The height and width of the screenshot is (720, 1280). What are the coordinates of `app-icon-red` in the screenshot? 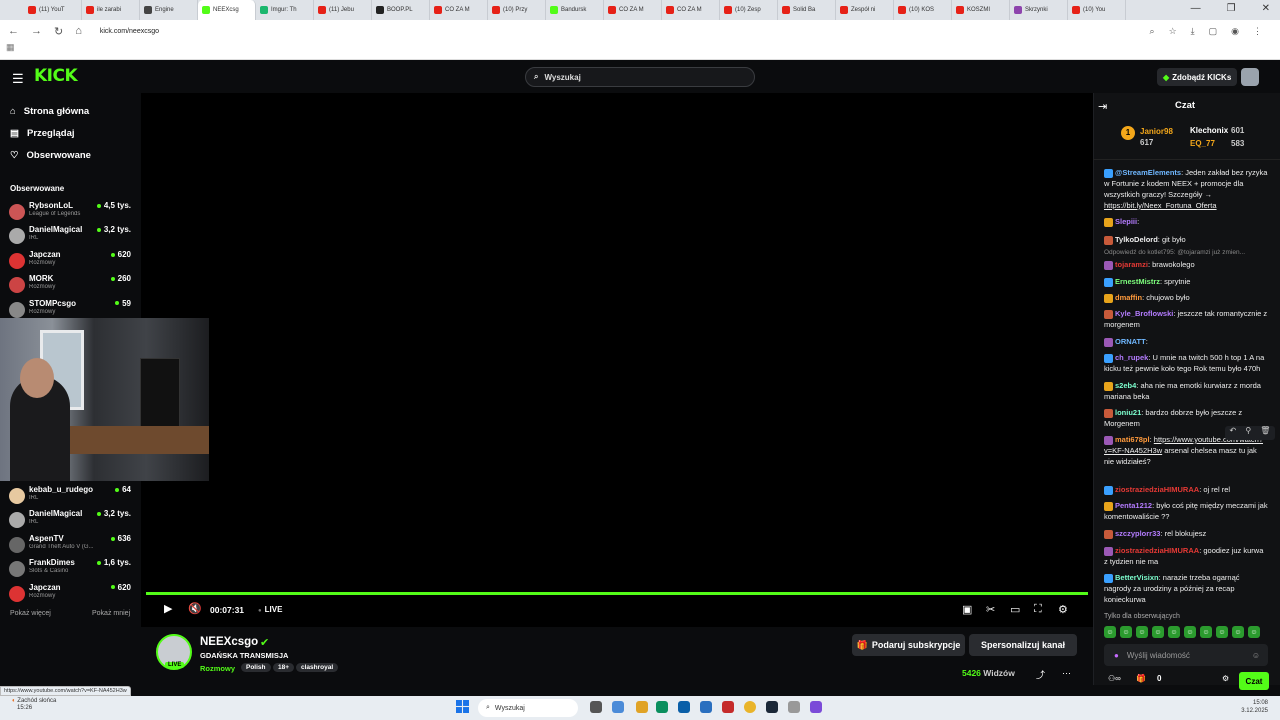 It's located at (728, 707).